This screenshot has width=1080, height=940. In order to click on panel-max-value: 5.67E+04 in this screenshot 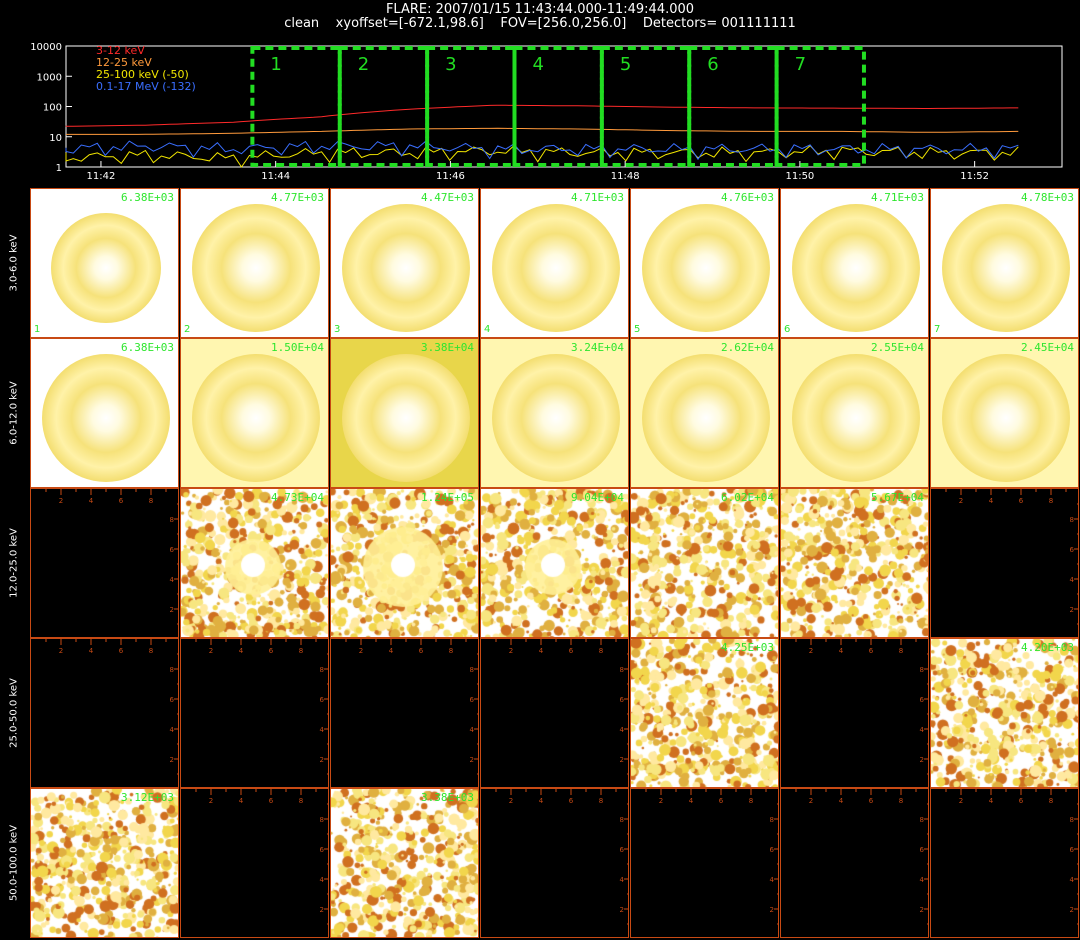, I will do `click(897, 497)`.